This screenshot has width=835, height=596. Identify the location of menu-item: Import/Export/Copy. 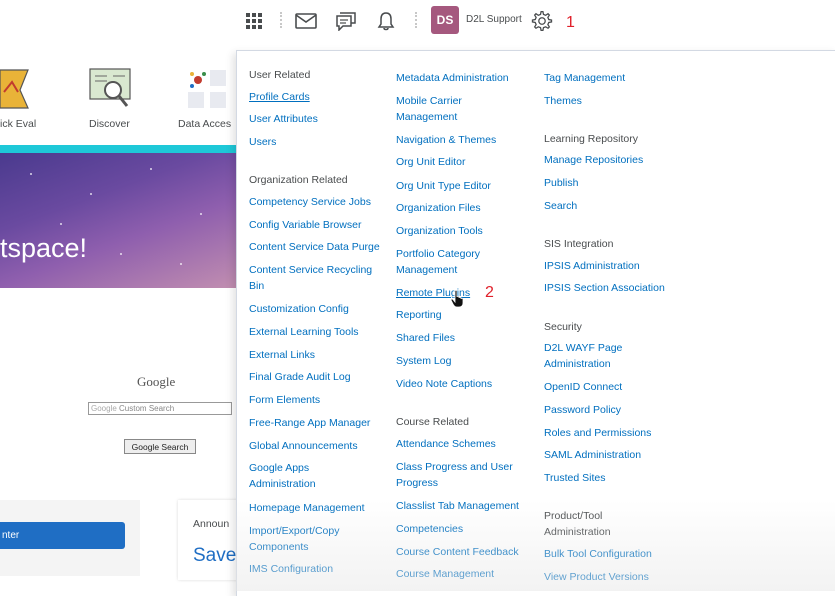
(294, 531).